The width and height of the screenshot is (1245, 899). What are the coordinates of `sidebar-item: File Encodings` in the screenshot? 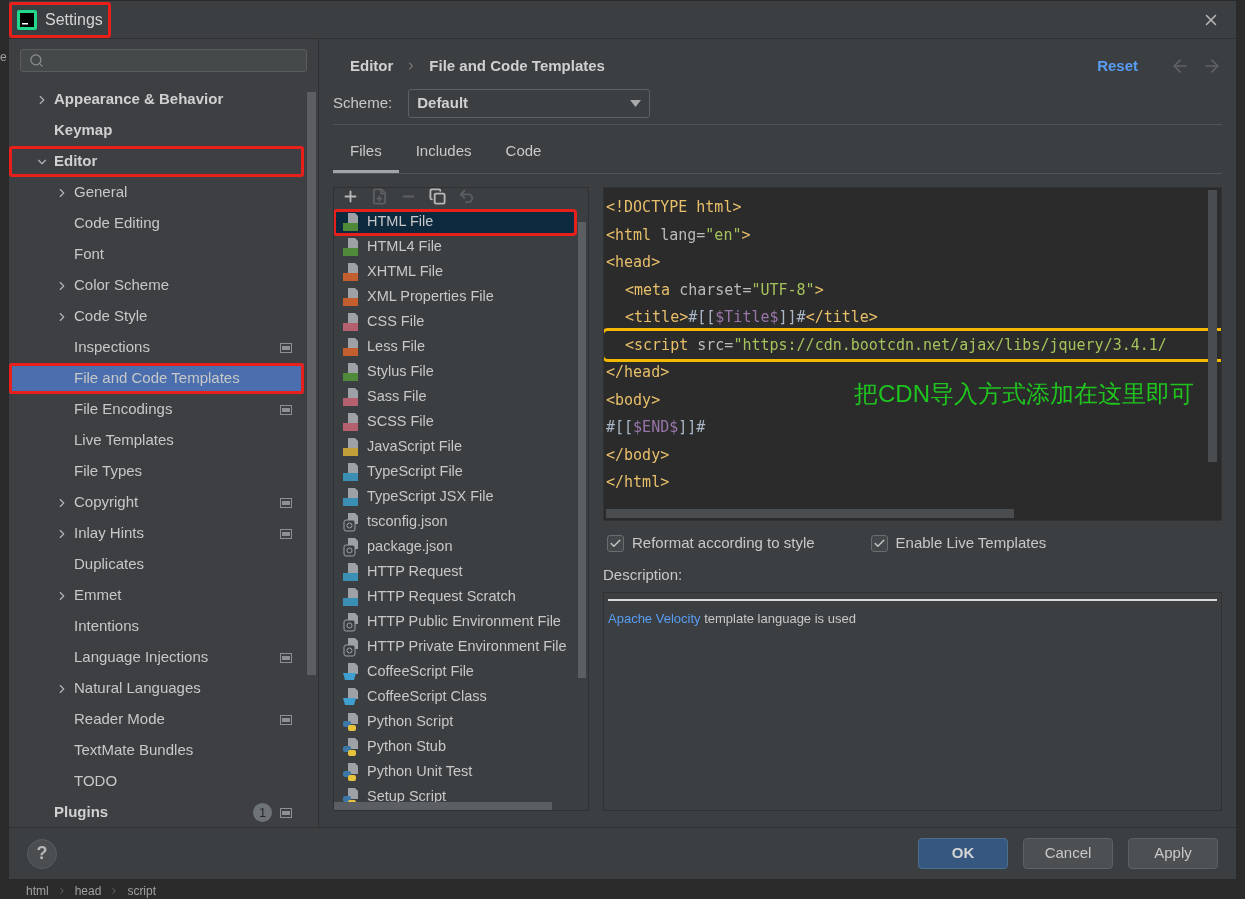 It's located at (156, 409).